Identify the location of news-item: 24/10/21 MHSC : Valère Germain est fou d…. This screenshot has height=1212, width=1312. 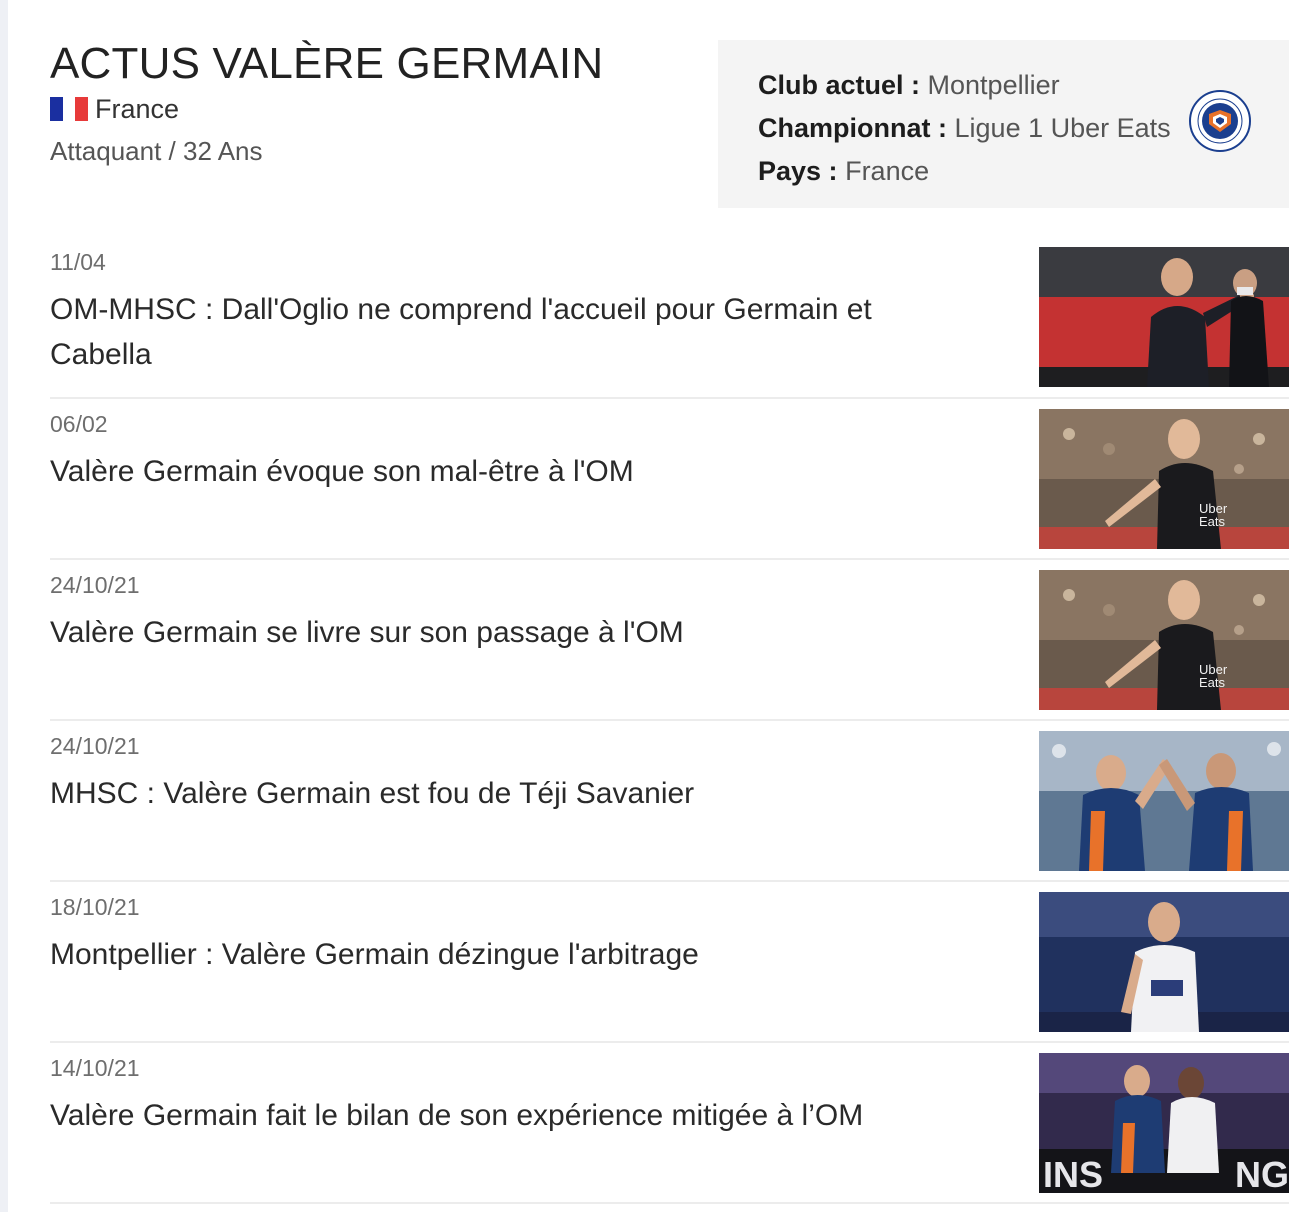
(669, 801).